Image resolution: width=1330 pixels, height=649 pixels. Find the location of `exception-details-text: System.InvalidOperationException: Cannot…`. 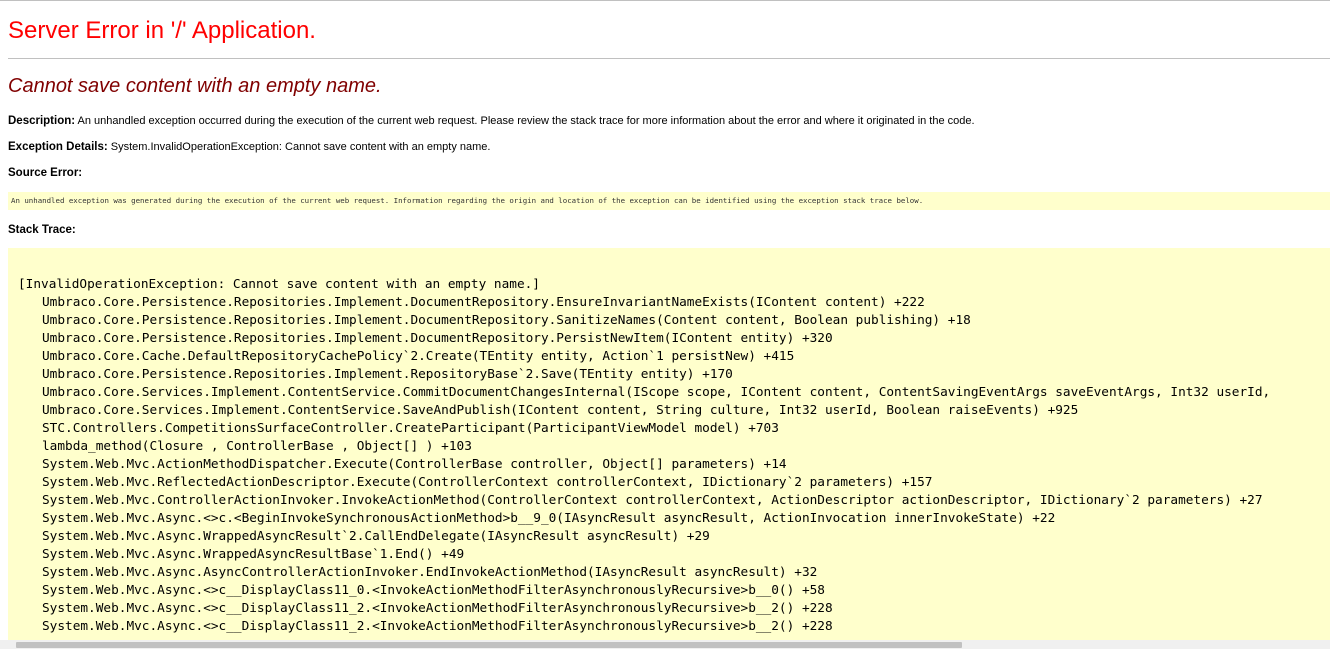

exception-details-text: System.InvalidOperationException: Cannot… is located at coordinates (299, 147).